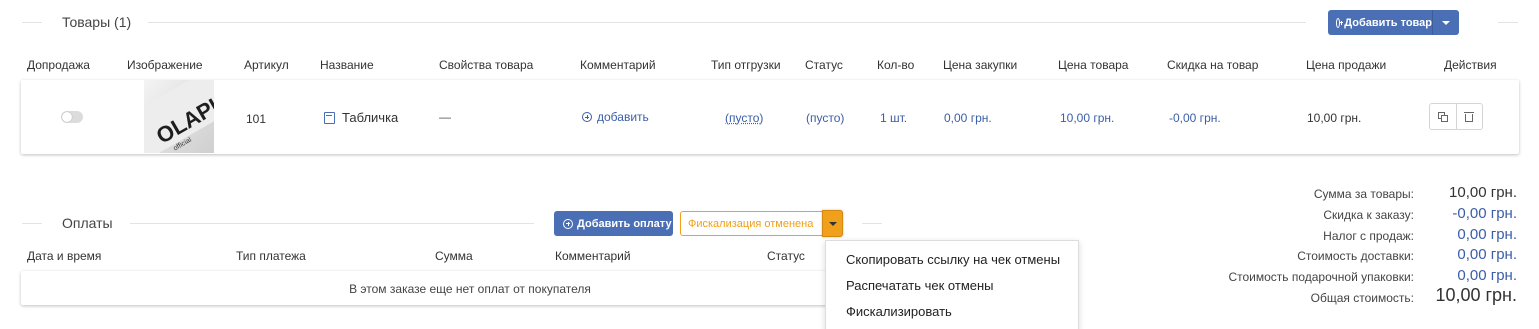  What do you see at coordinates (1093, 65) in the screenshot?
I see `col-item-price: Цена товара` at bounding box center [1093, 65].